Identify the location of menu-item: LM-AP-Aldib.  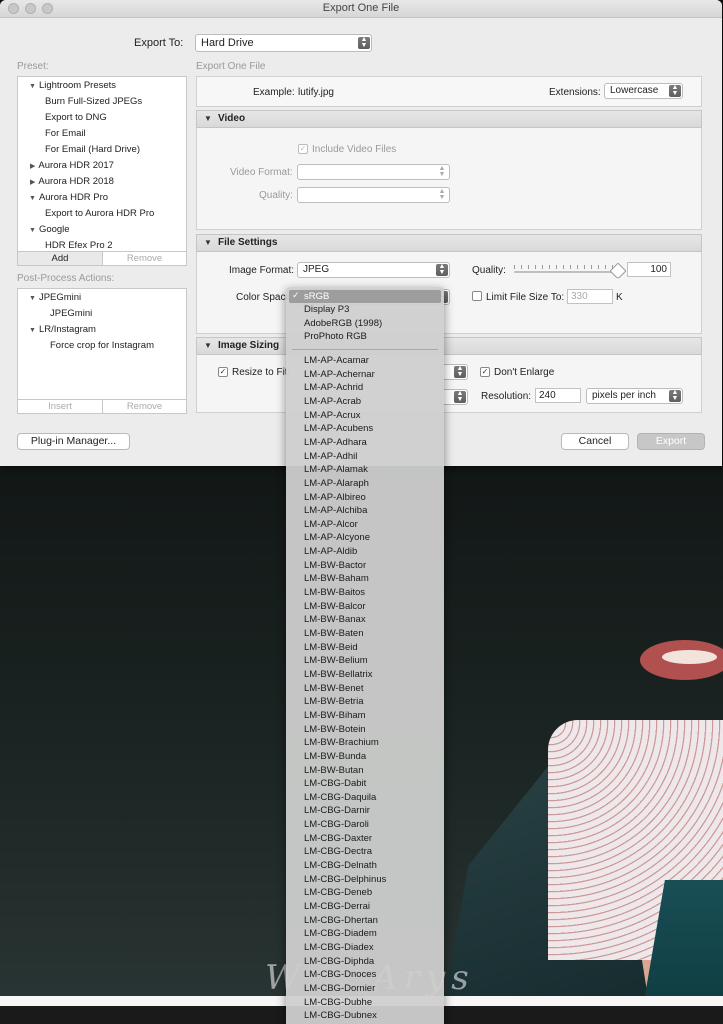
(330, 551).